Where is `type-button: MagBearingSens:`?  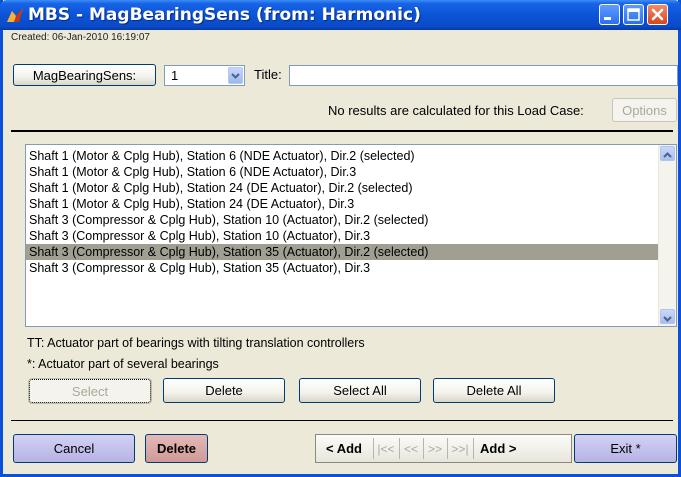 type-button: MagBearingSens: is located at coordinates (84, 75).